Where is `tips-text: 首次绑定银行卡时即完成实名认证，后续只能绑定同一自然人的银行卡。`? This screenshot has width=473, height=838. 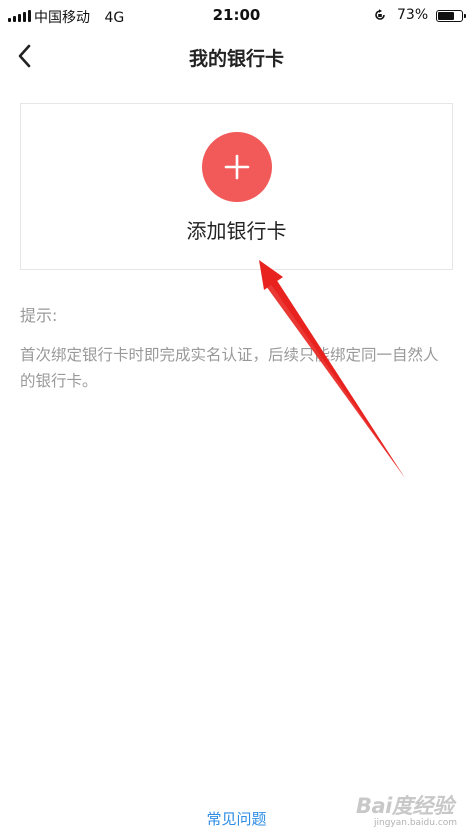 tips-text: 首次绑定银行卡时即完成实名认证，后续只能绑定同一自然人的银行卡。 is located at coordinates (229, 368).